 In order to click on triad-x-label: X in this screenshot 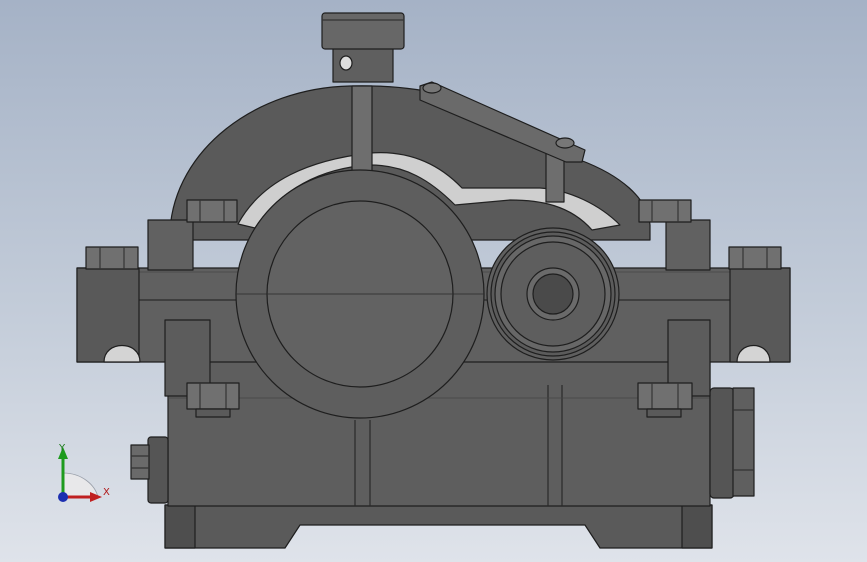, I will do `click(106, 492)`.